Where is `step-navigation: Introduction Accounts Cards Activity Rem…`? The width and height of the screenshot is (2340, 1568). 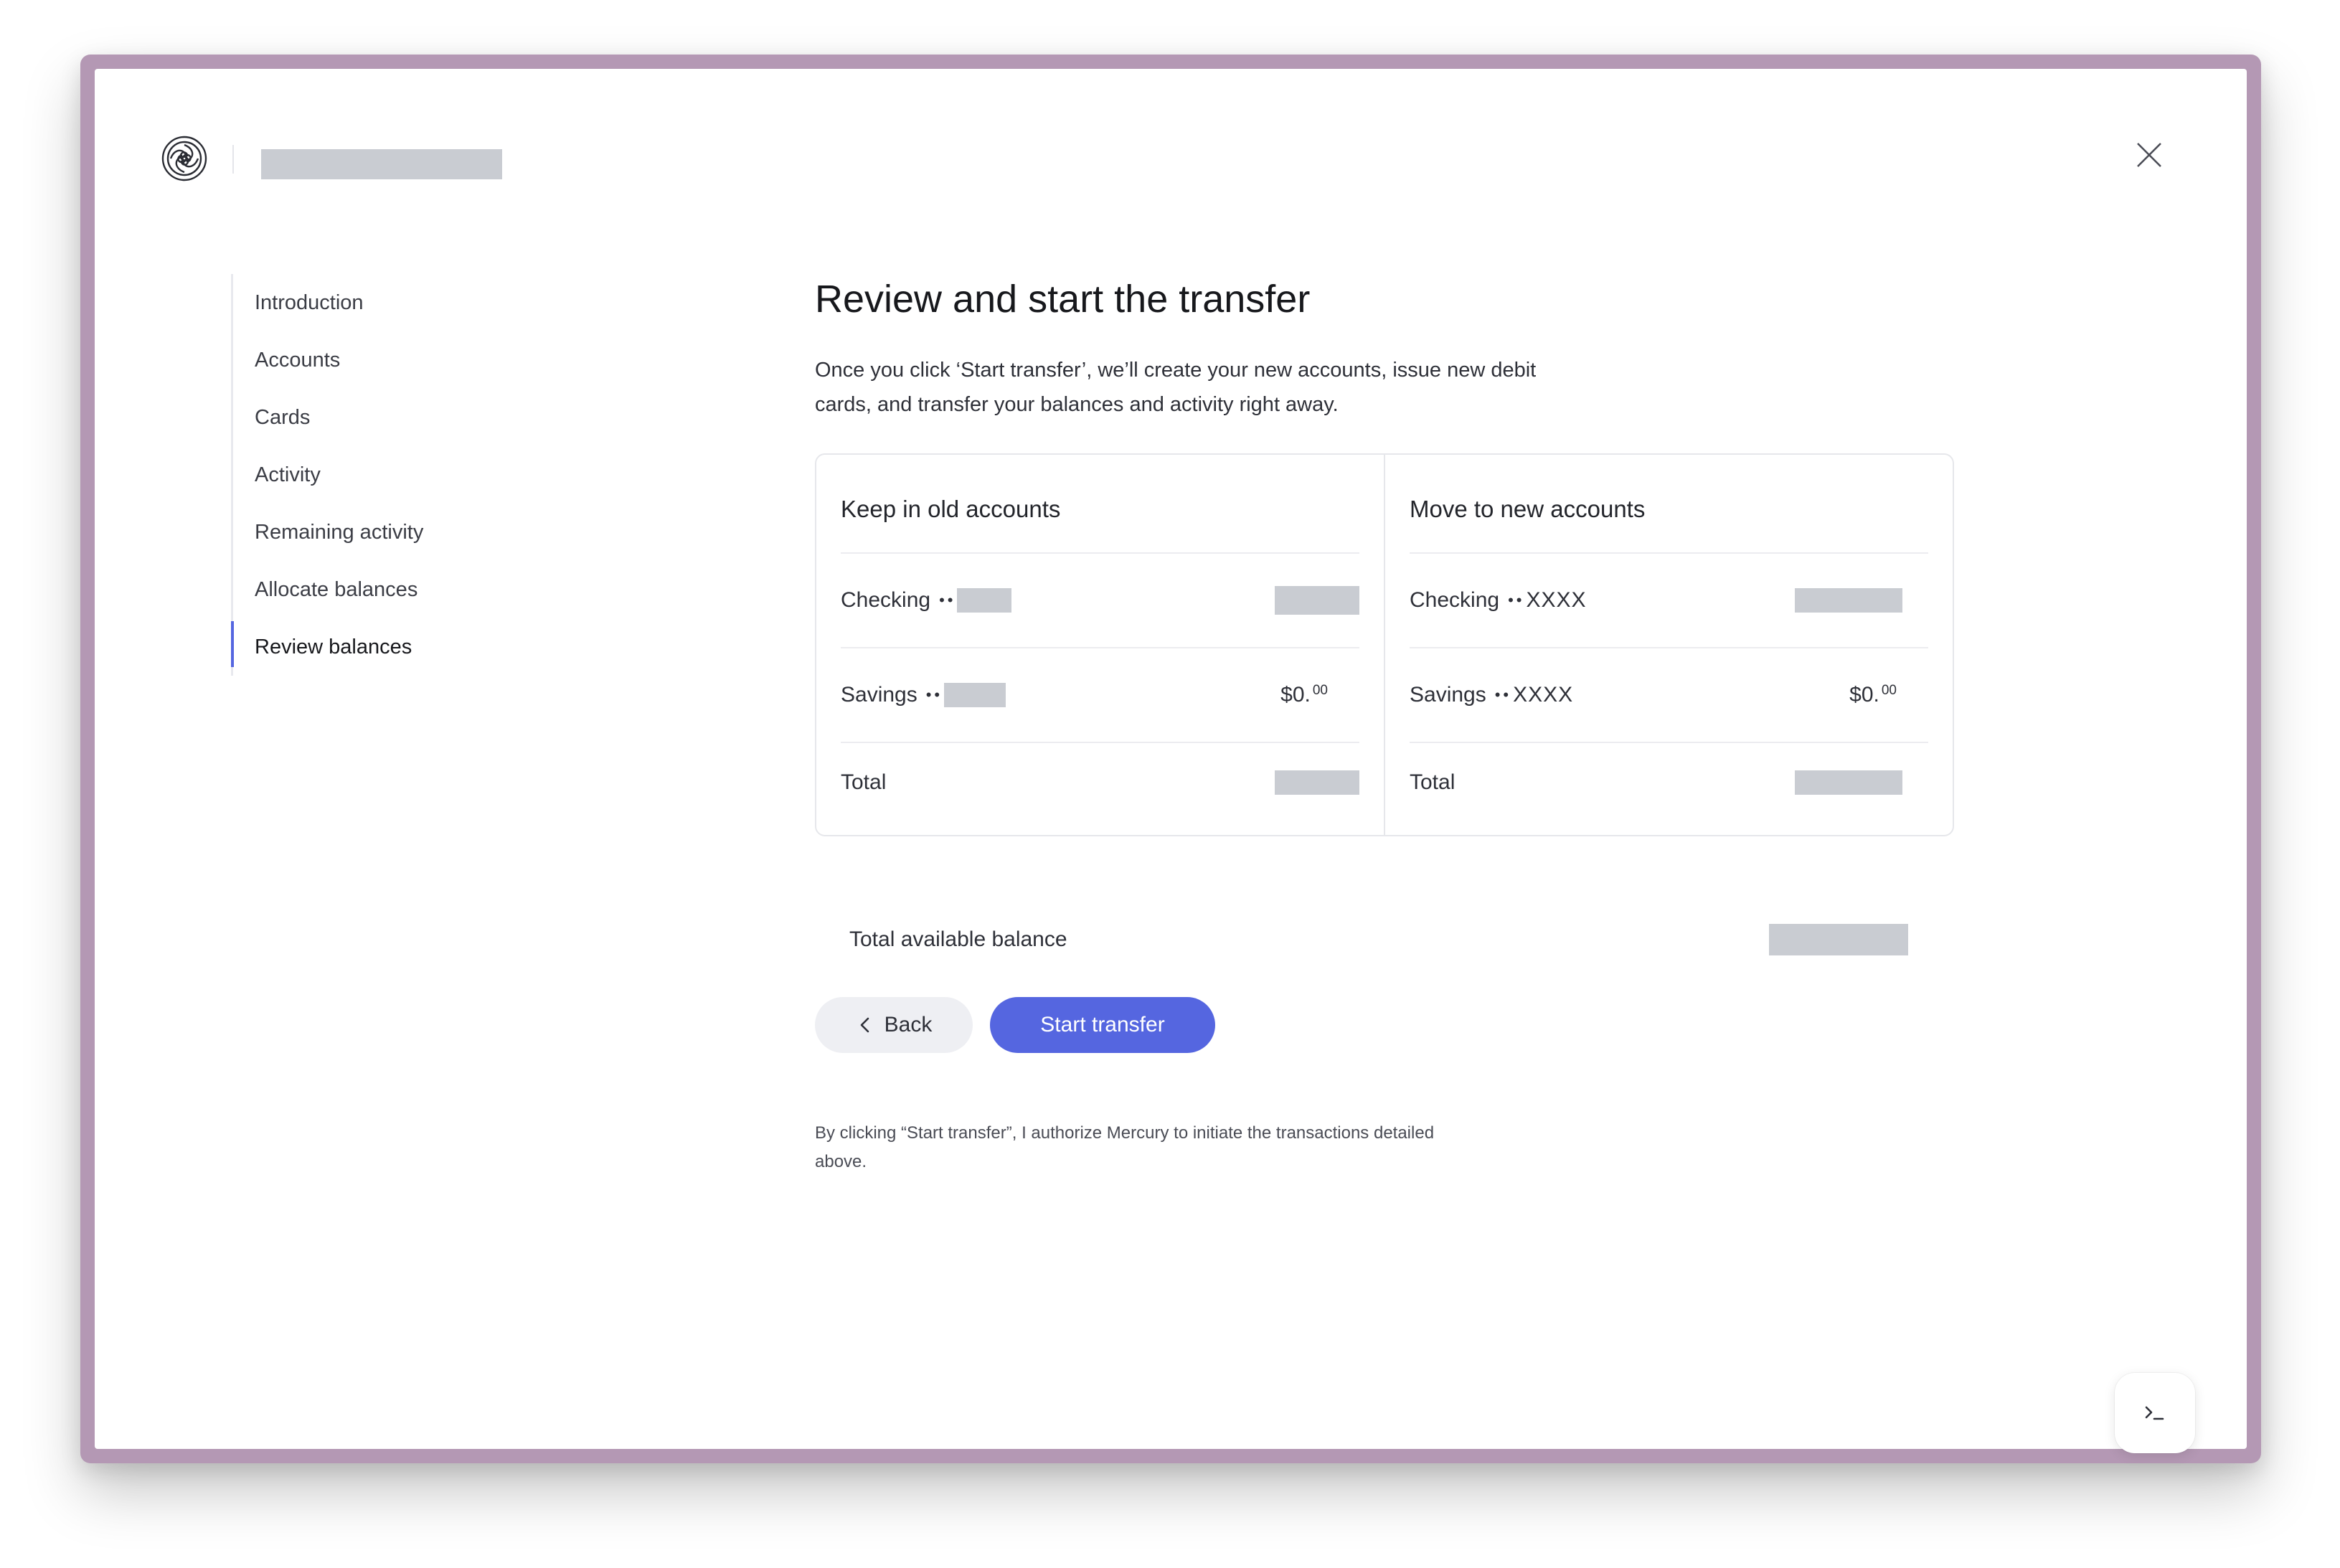 step-navigation: Introduction Accounts Cards Activity Rem… is located at coordinates (381, 475).